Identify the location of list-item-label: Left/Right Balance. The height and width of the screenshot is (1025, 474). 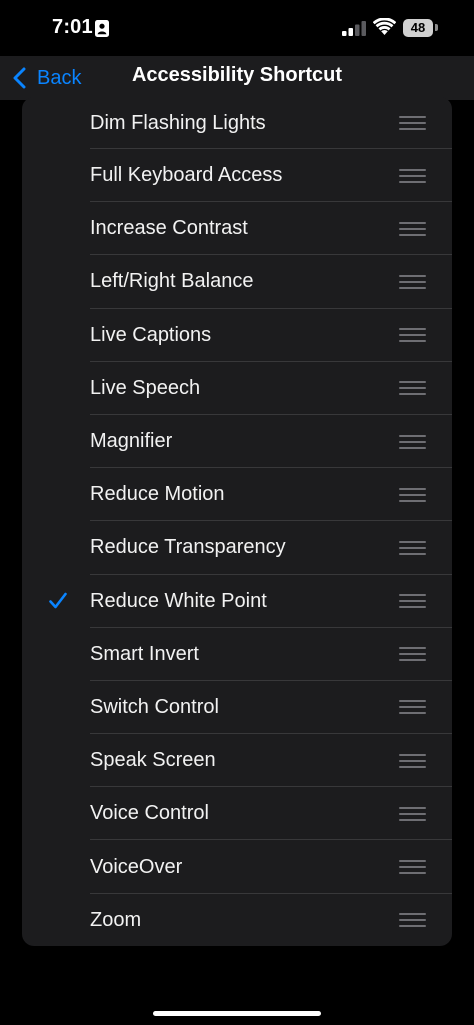
(172, 281).